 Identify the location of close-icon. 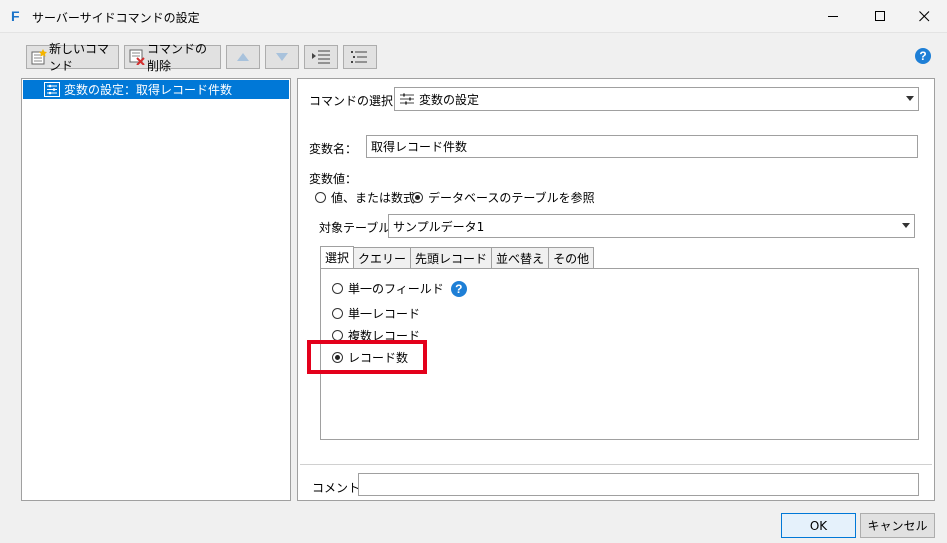
(923, 16).